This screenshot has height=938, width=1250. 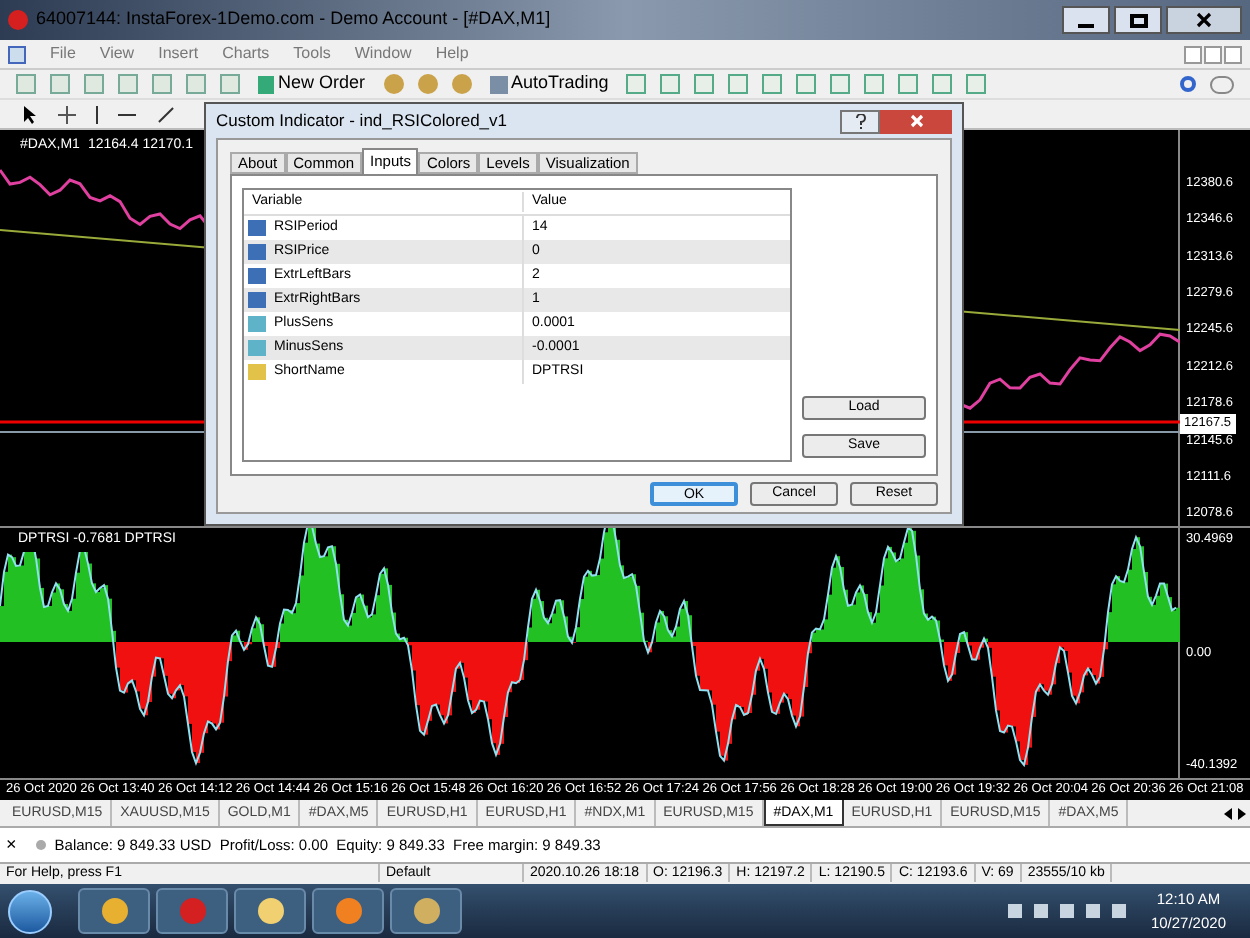 What do you see at coordinates (17, 54) in the screenshot?
I see `app-menu-icon` at bounding box center [17, 54].